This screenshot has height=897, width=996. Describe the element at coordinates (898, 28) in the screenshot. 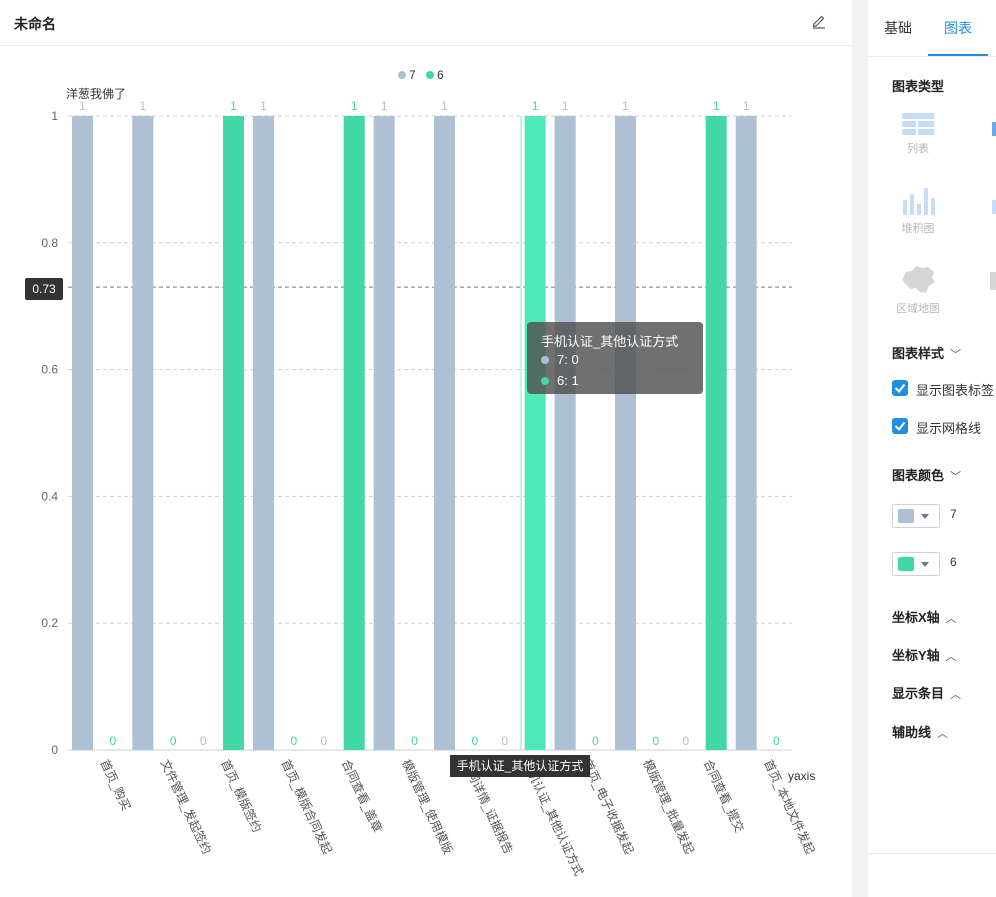

I see `tab-basic: 基础` at that location.